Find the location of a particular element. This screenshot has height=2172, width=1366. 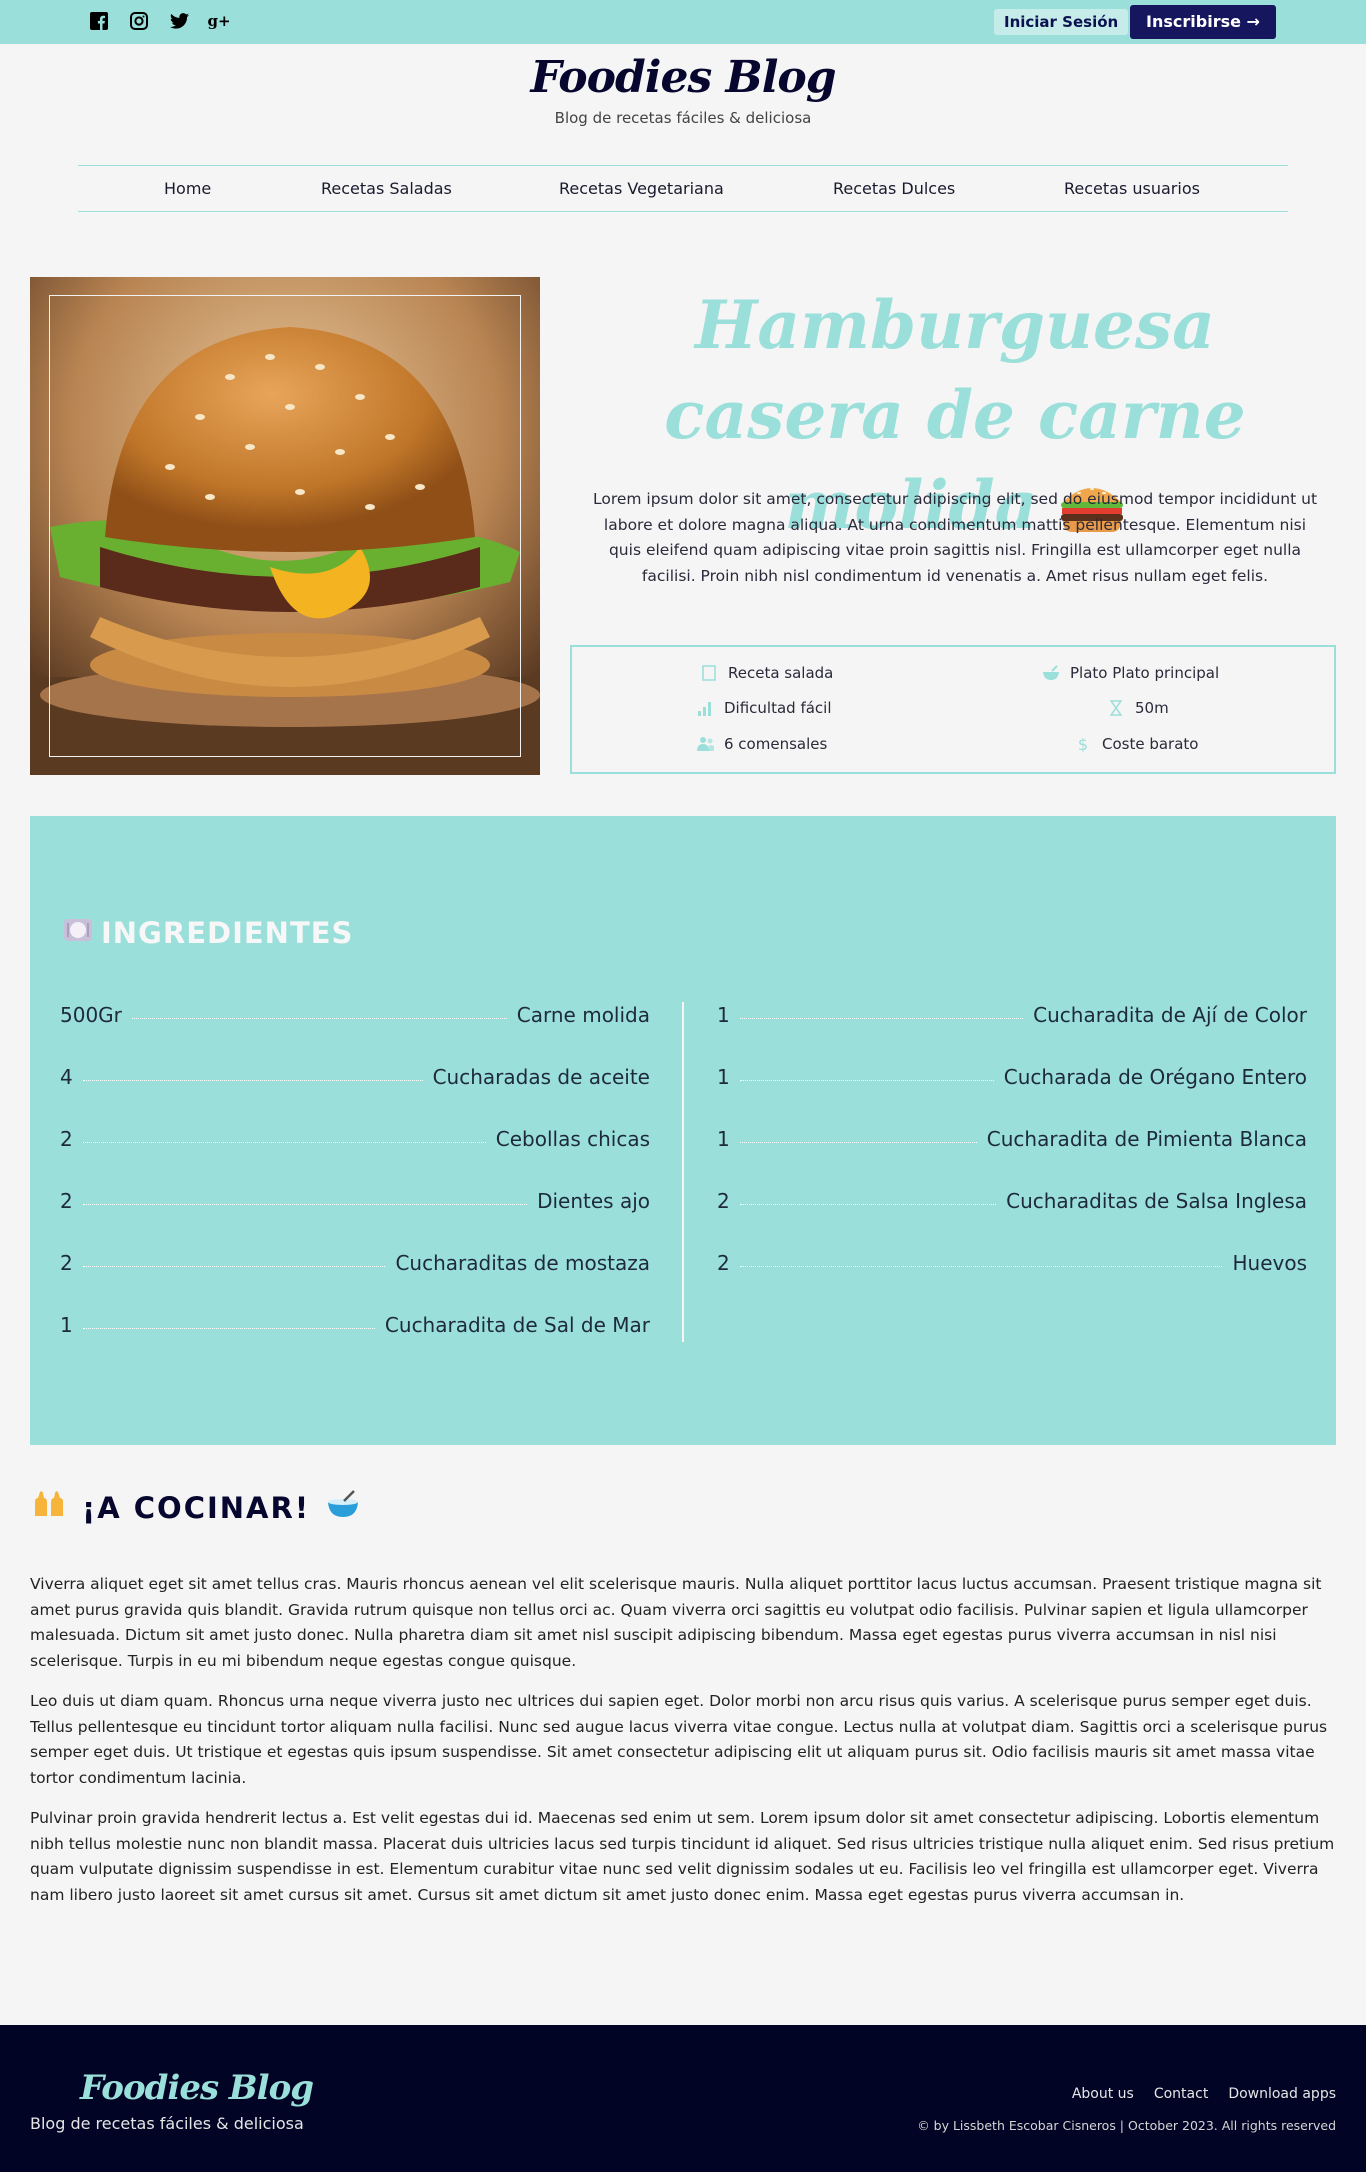

nav-item-recetas-saladas: Recetas Saladas is located at coordinates (386, 188).